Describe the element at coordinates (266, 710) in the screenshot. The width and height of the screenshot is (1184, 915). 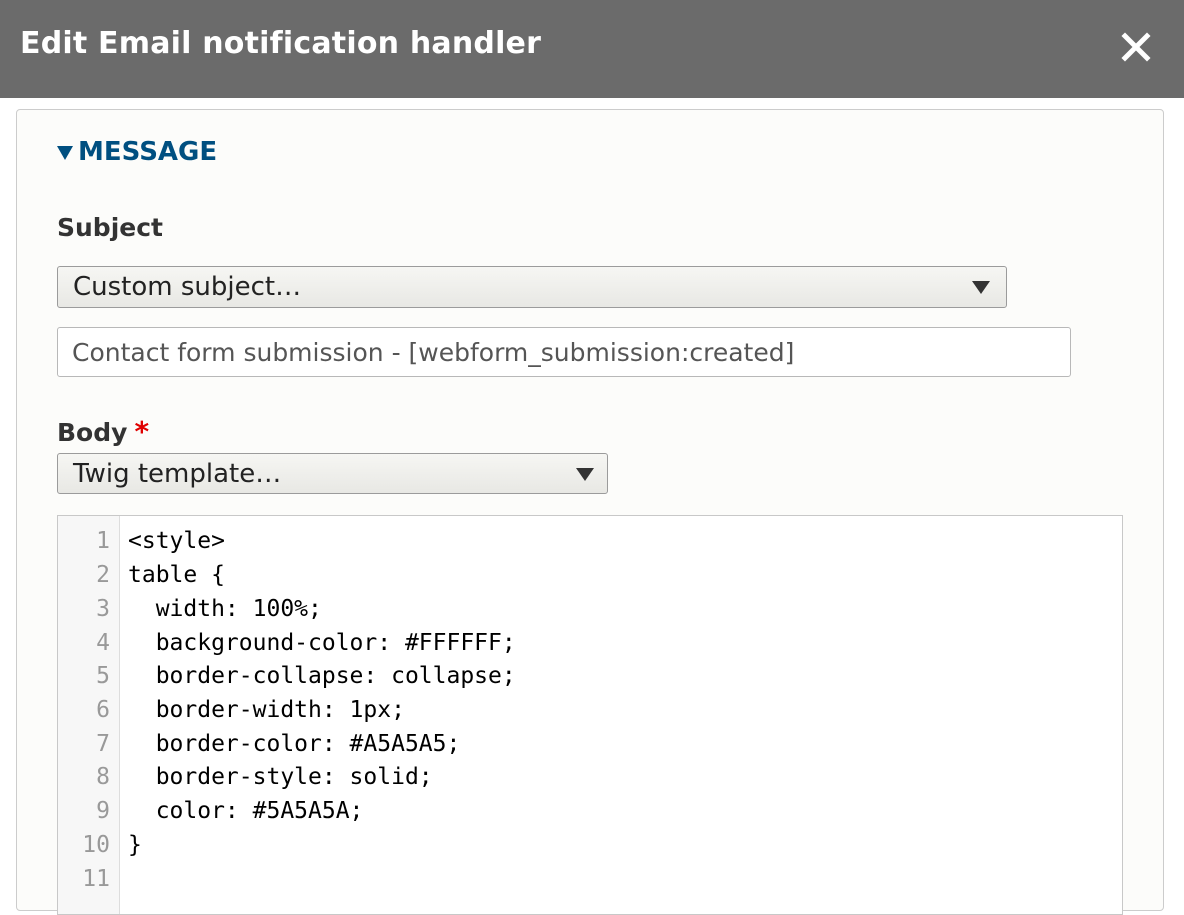
I see `line-content: border-width: 1px;` at that location.